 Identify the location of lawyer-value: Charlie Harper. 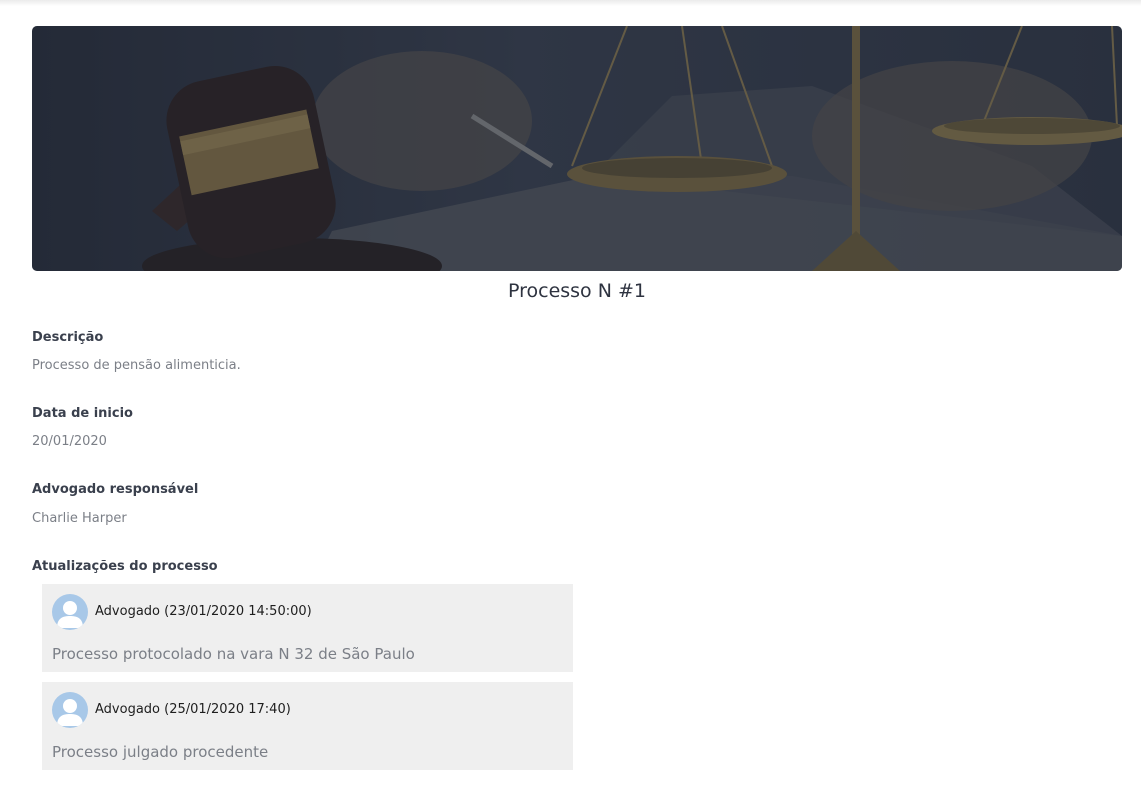
(79, 518).